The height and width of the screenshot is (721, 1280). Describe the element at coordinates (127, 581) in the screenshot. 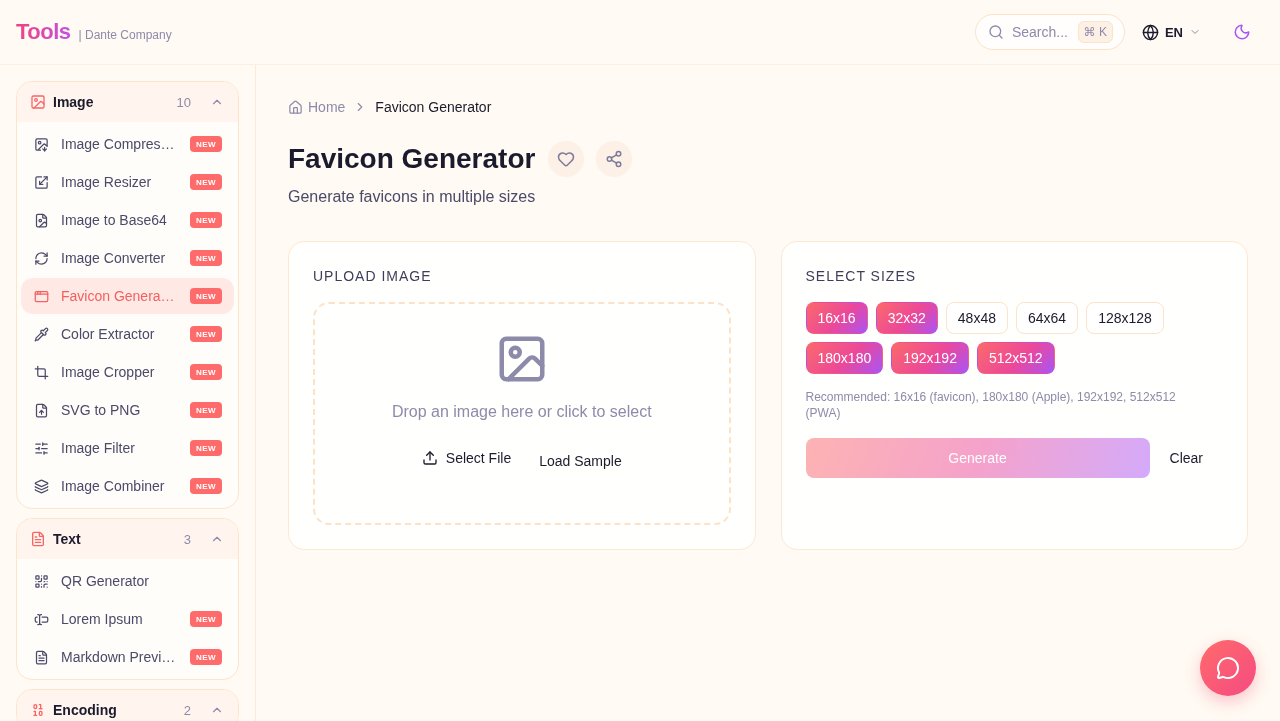

I see `sidebar-item: QR Generator` at that location.